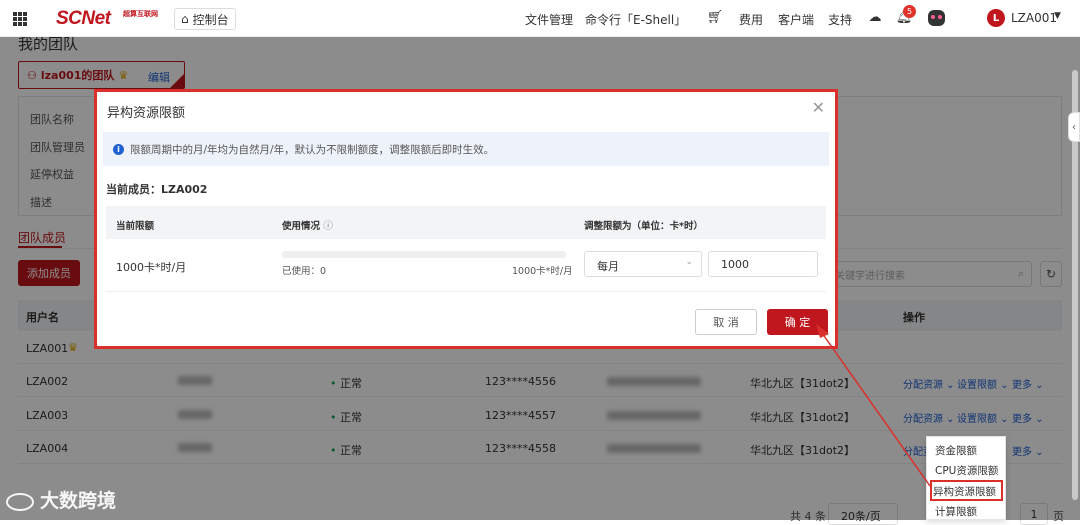 This screenshot has width=1080, height=525. What do you see at coordinates (466, 291) in the screenshot?
I see `modal-row-divider` at bounding box center [466, 291].